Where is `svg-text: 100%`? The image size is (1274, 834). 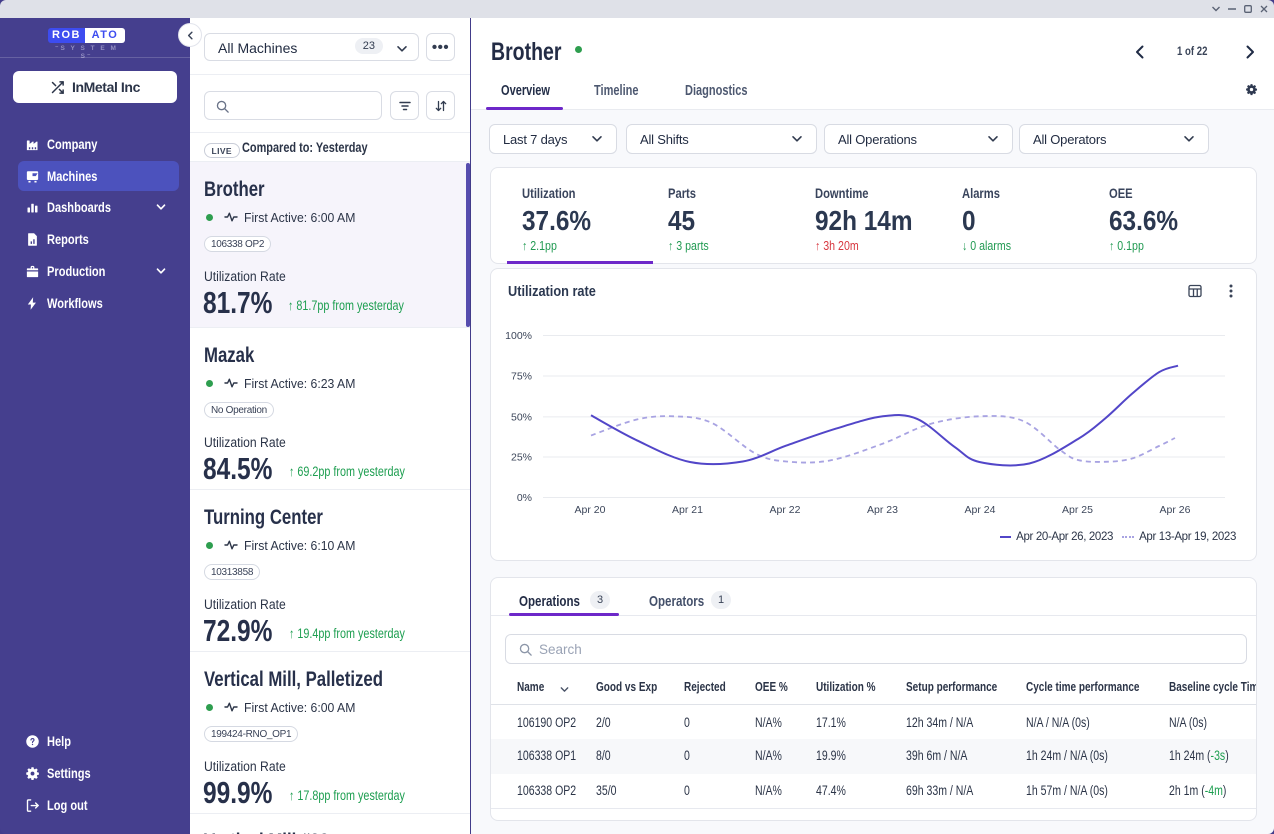
svg-text: 100% is located at coordinates (518, 336).